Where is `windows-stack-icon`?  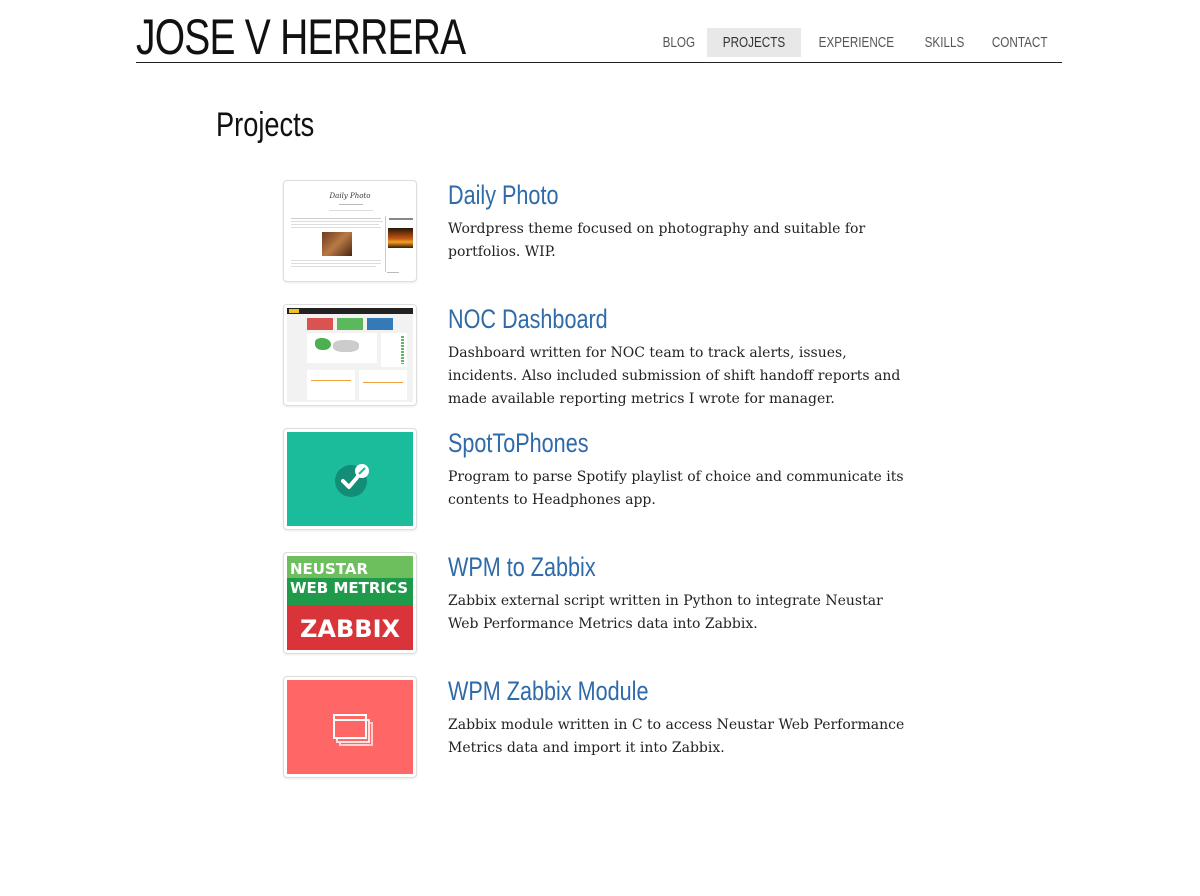 windows-stack-icon is located at coordinates (353, 730).